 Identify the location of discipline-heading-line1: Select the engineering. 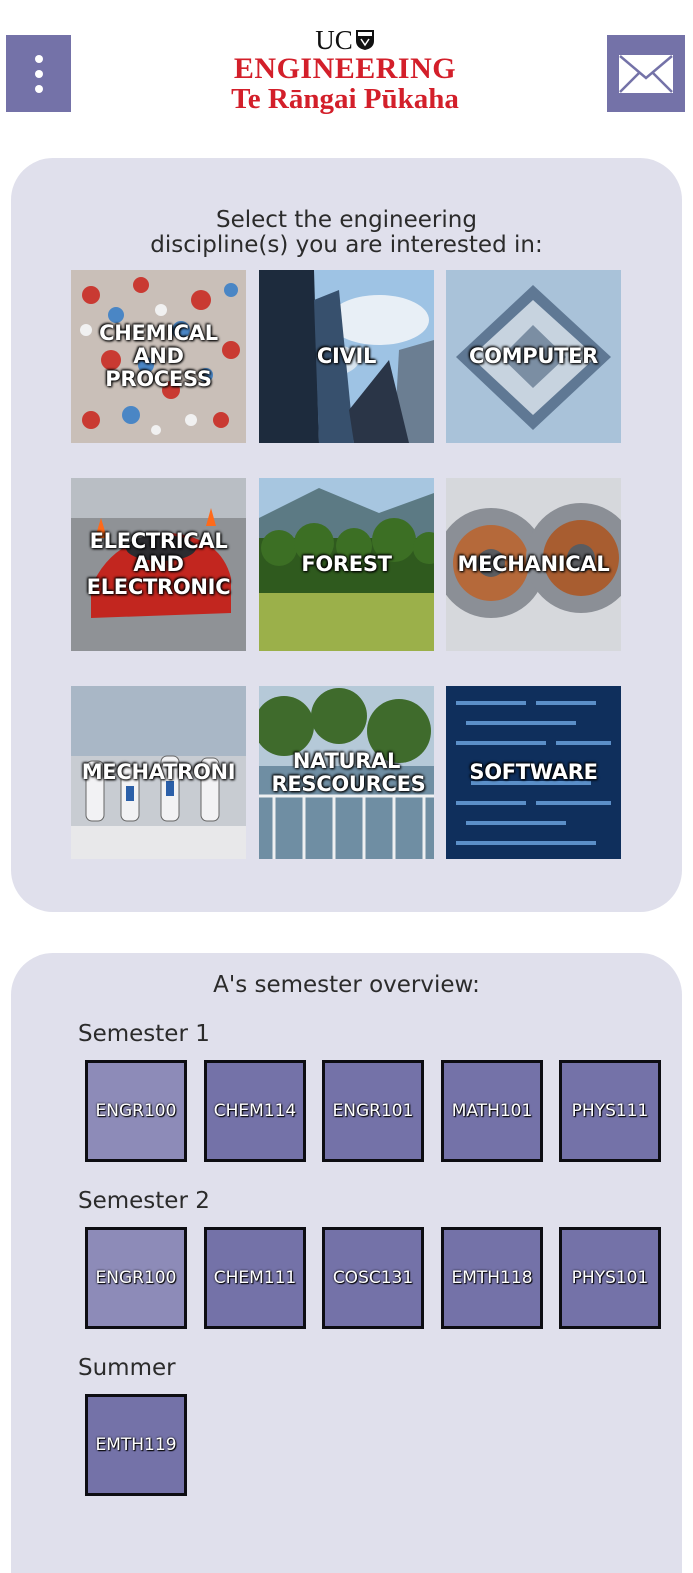
(346, 220).